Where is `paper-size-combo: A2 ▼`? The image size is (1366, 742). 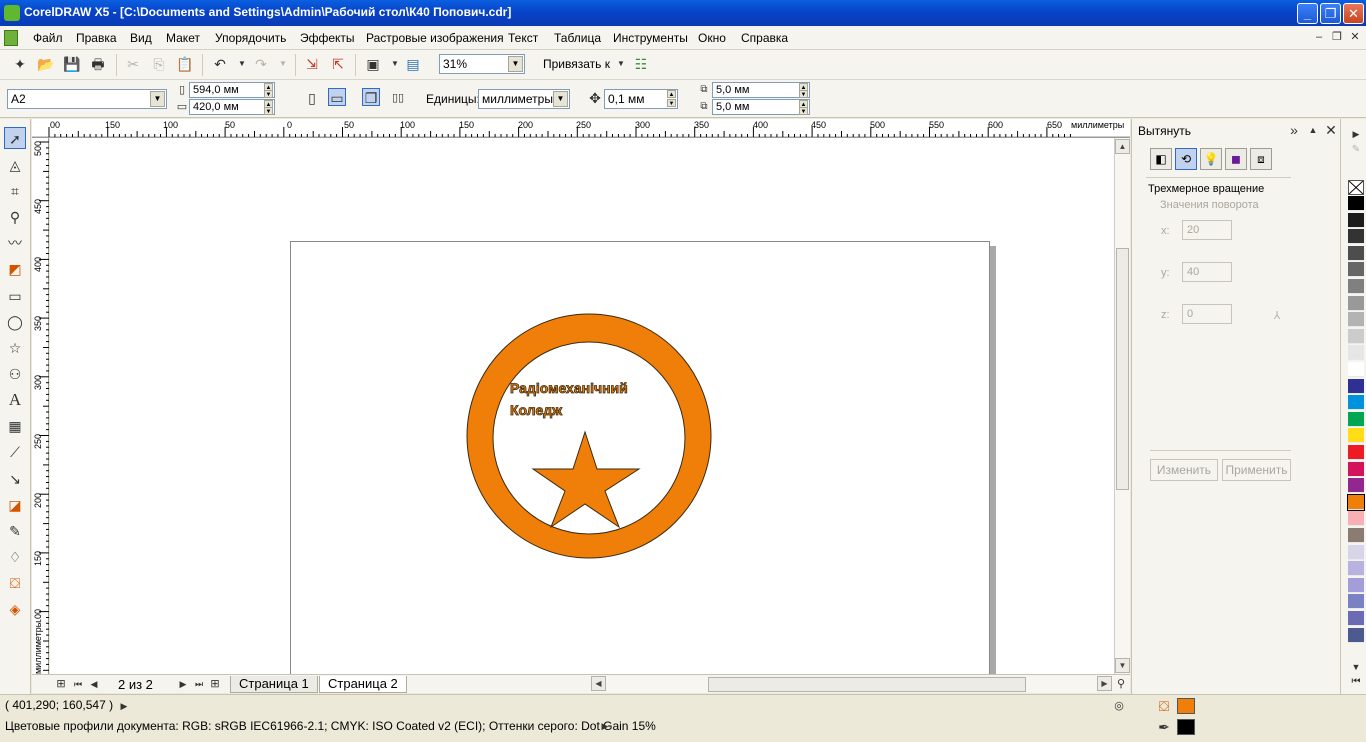
paper-size-combo: A2 ▼ is located at coordinates (87, 99).